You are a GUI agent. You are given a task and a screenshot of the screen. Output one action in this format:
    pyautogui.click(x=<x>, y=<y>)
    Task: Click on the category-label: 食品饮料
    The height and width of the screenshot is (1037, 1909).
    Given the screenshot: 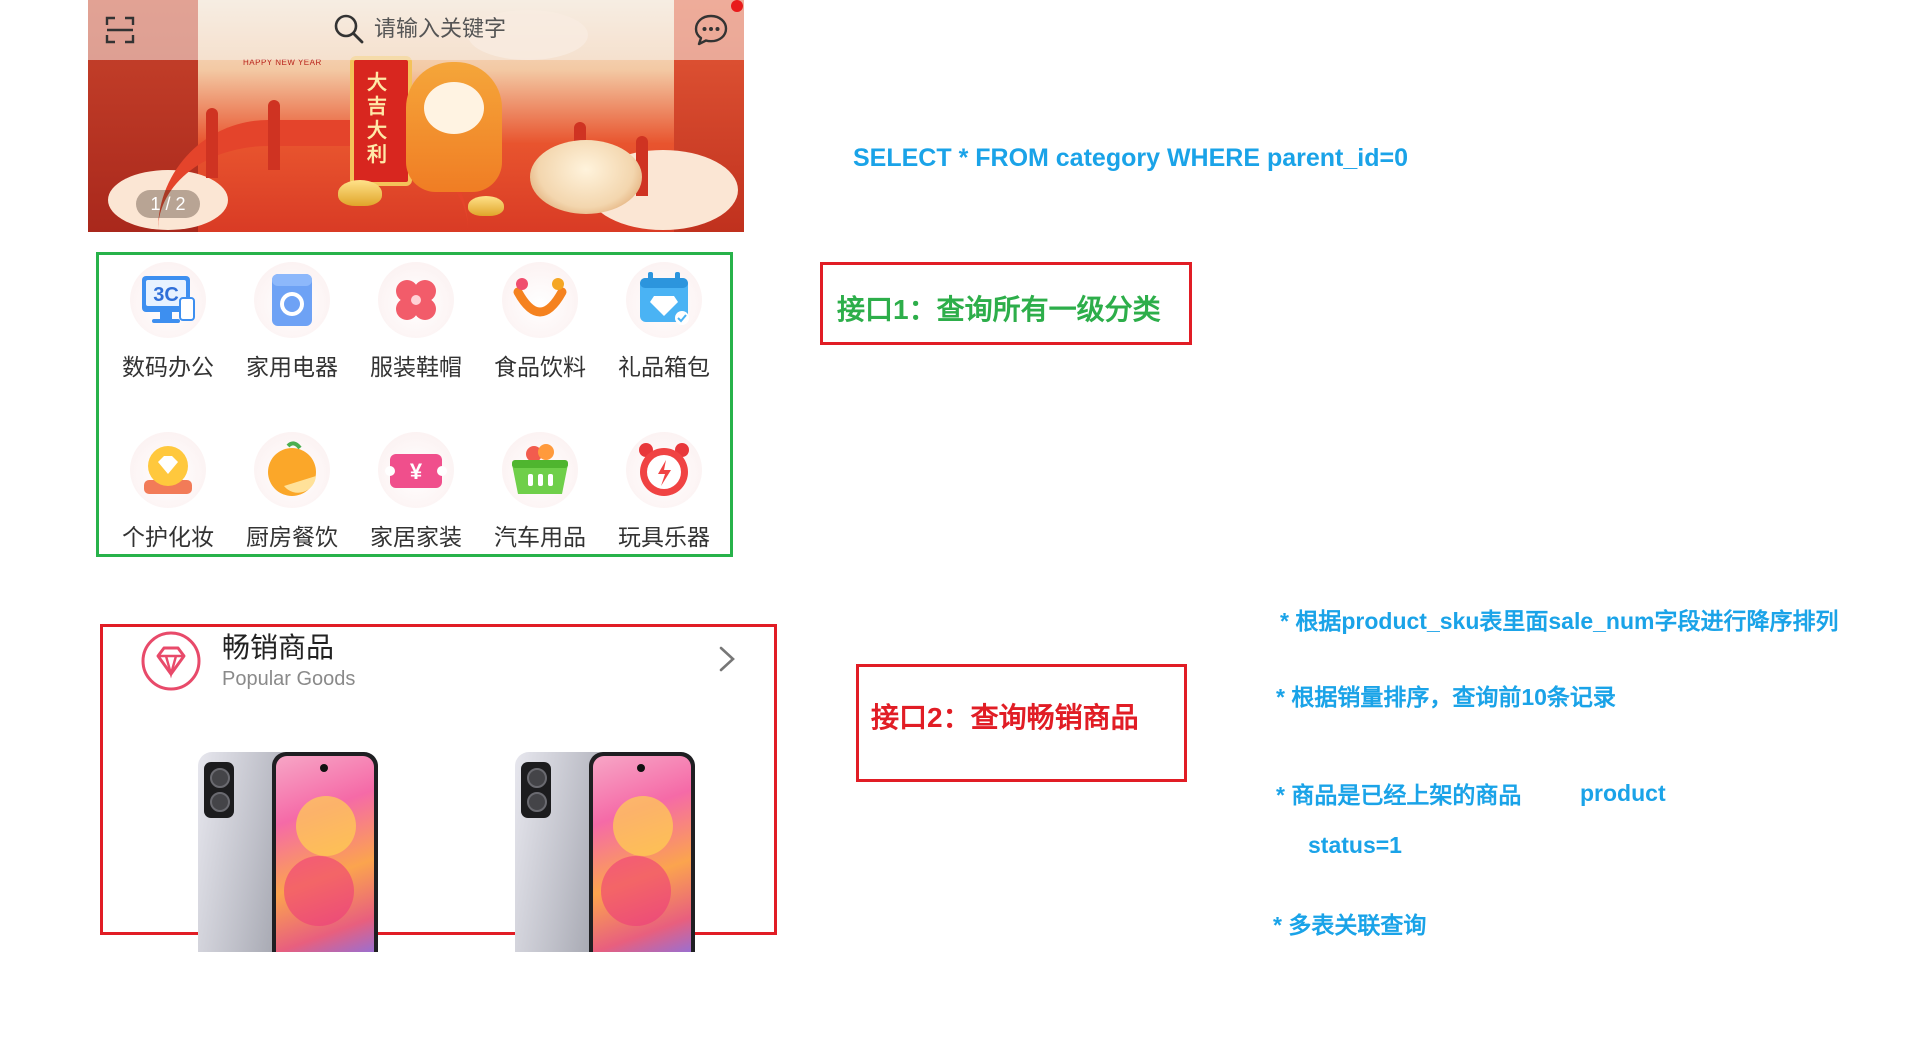 What is the action you would take?
    pyautogui.click(x=540, y=367)
    